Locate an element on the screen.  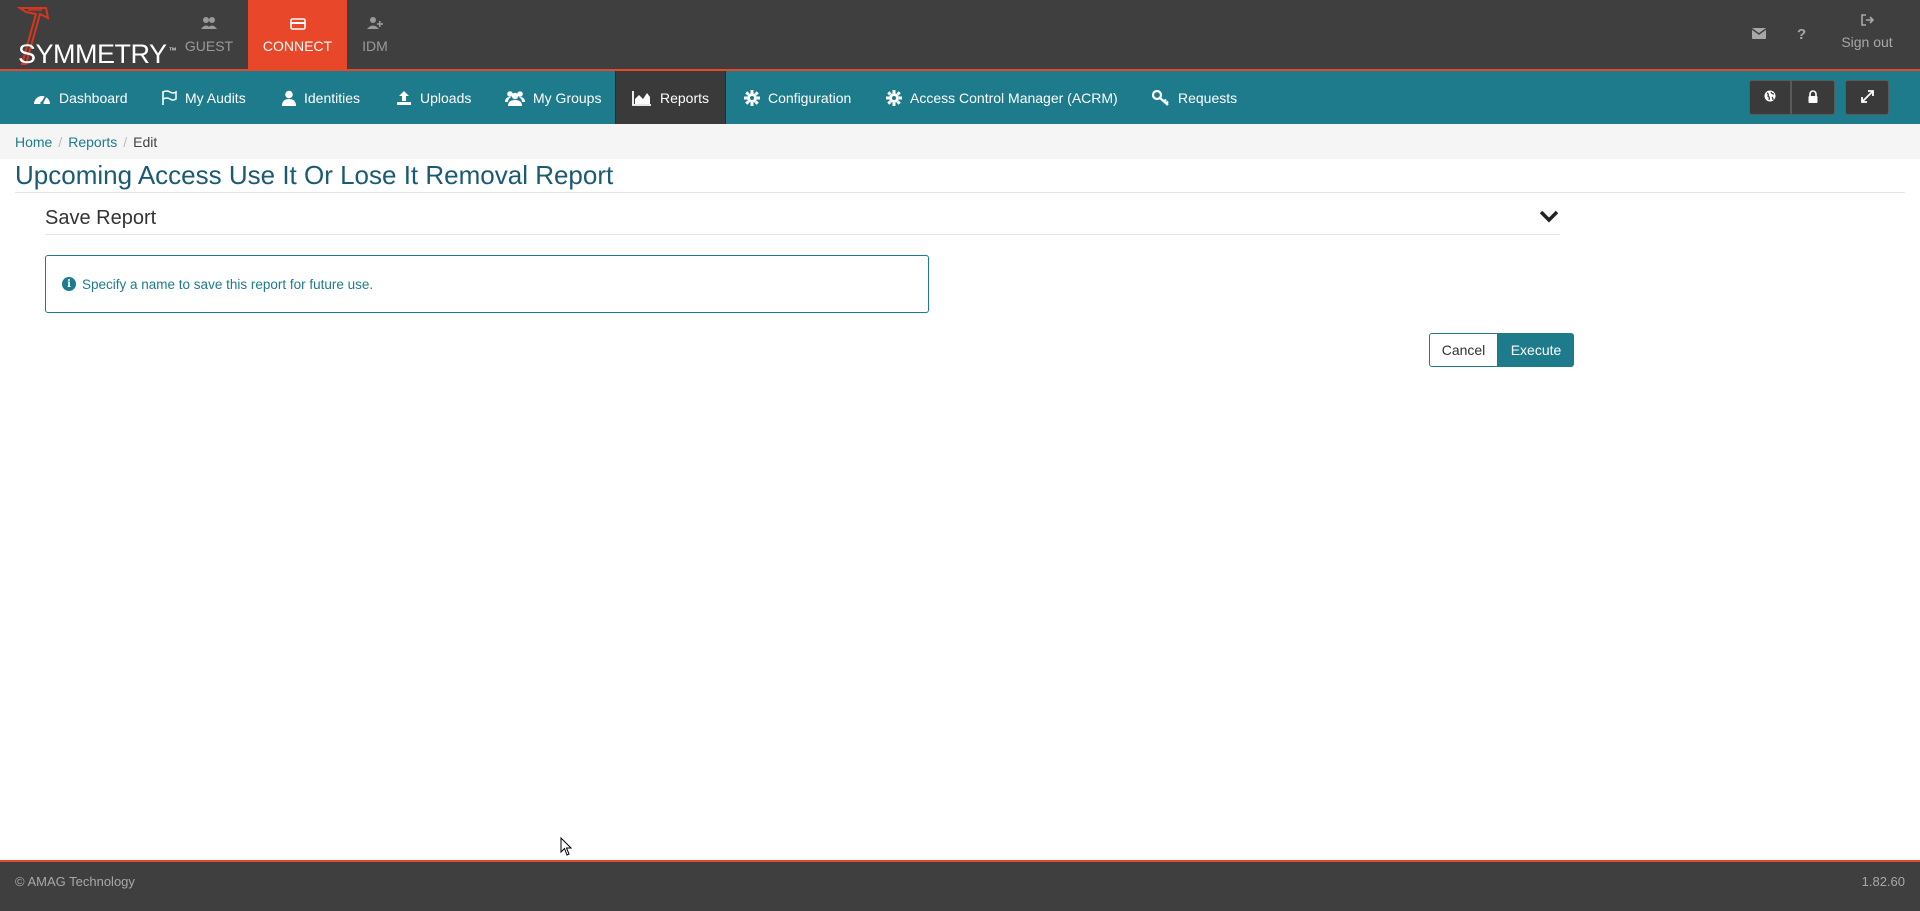
nav-label: Identities is located at coordinates (332, 97).